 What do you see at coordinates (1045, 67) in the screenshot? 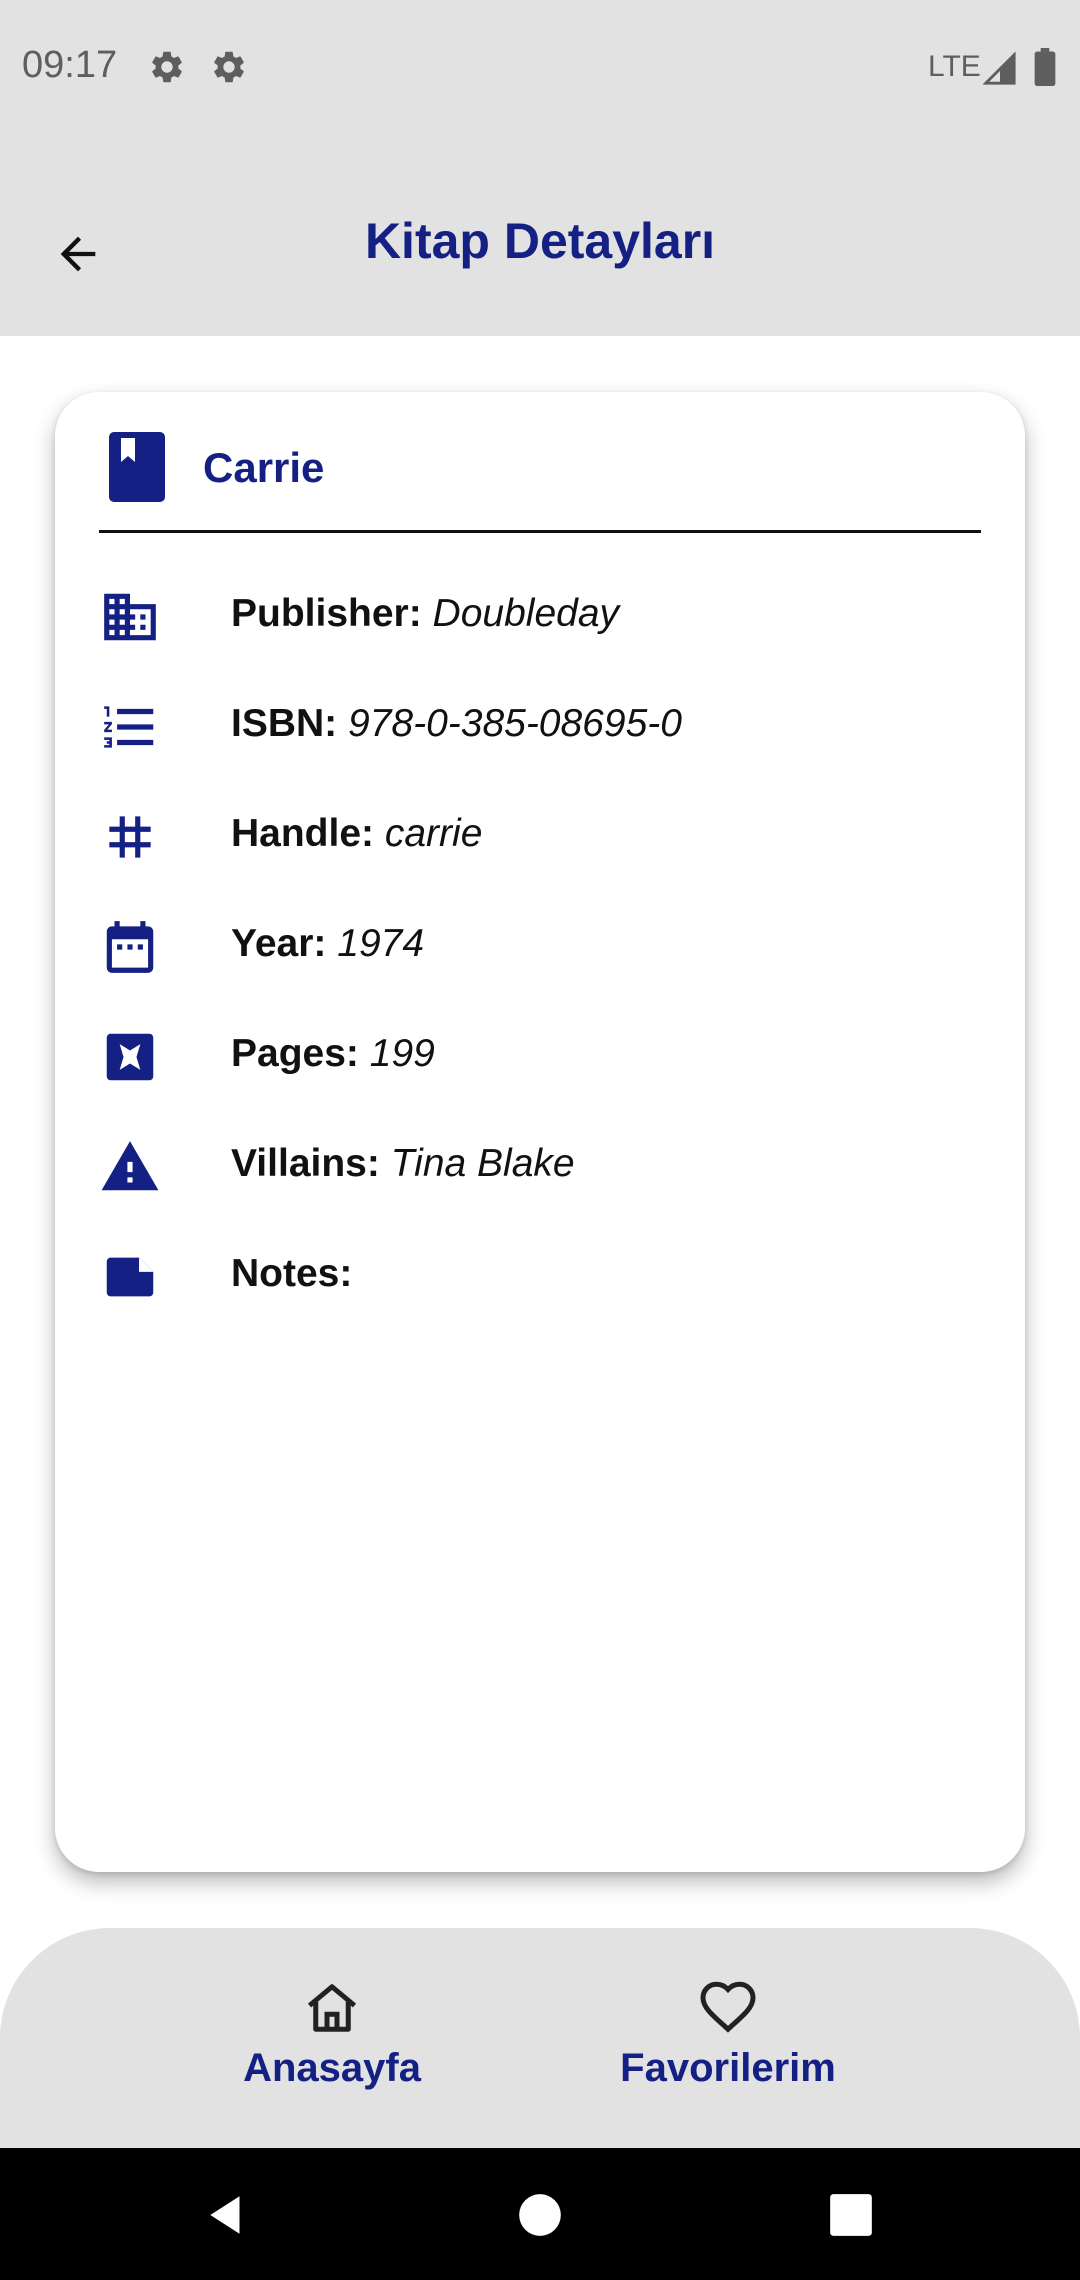
I see `battery-icon` at bounding box center [1045, 67].